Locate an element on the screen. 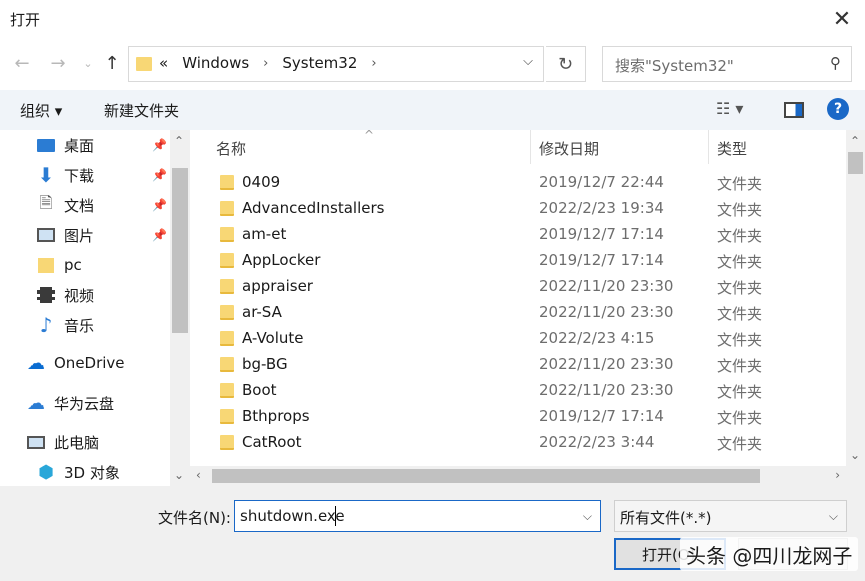 The image size is (865, 581). file-row: AdvancedInstallers 2022/2/23 19:34 文件夹 is located at coordinates (518, 209).